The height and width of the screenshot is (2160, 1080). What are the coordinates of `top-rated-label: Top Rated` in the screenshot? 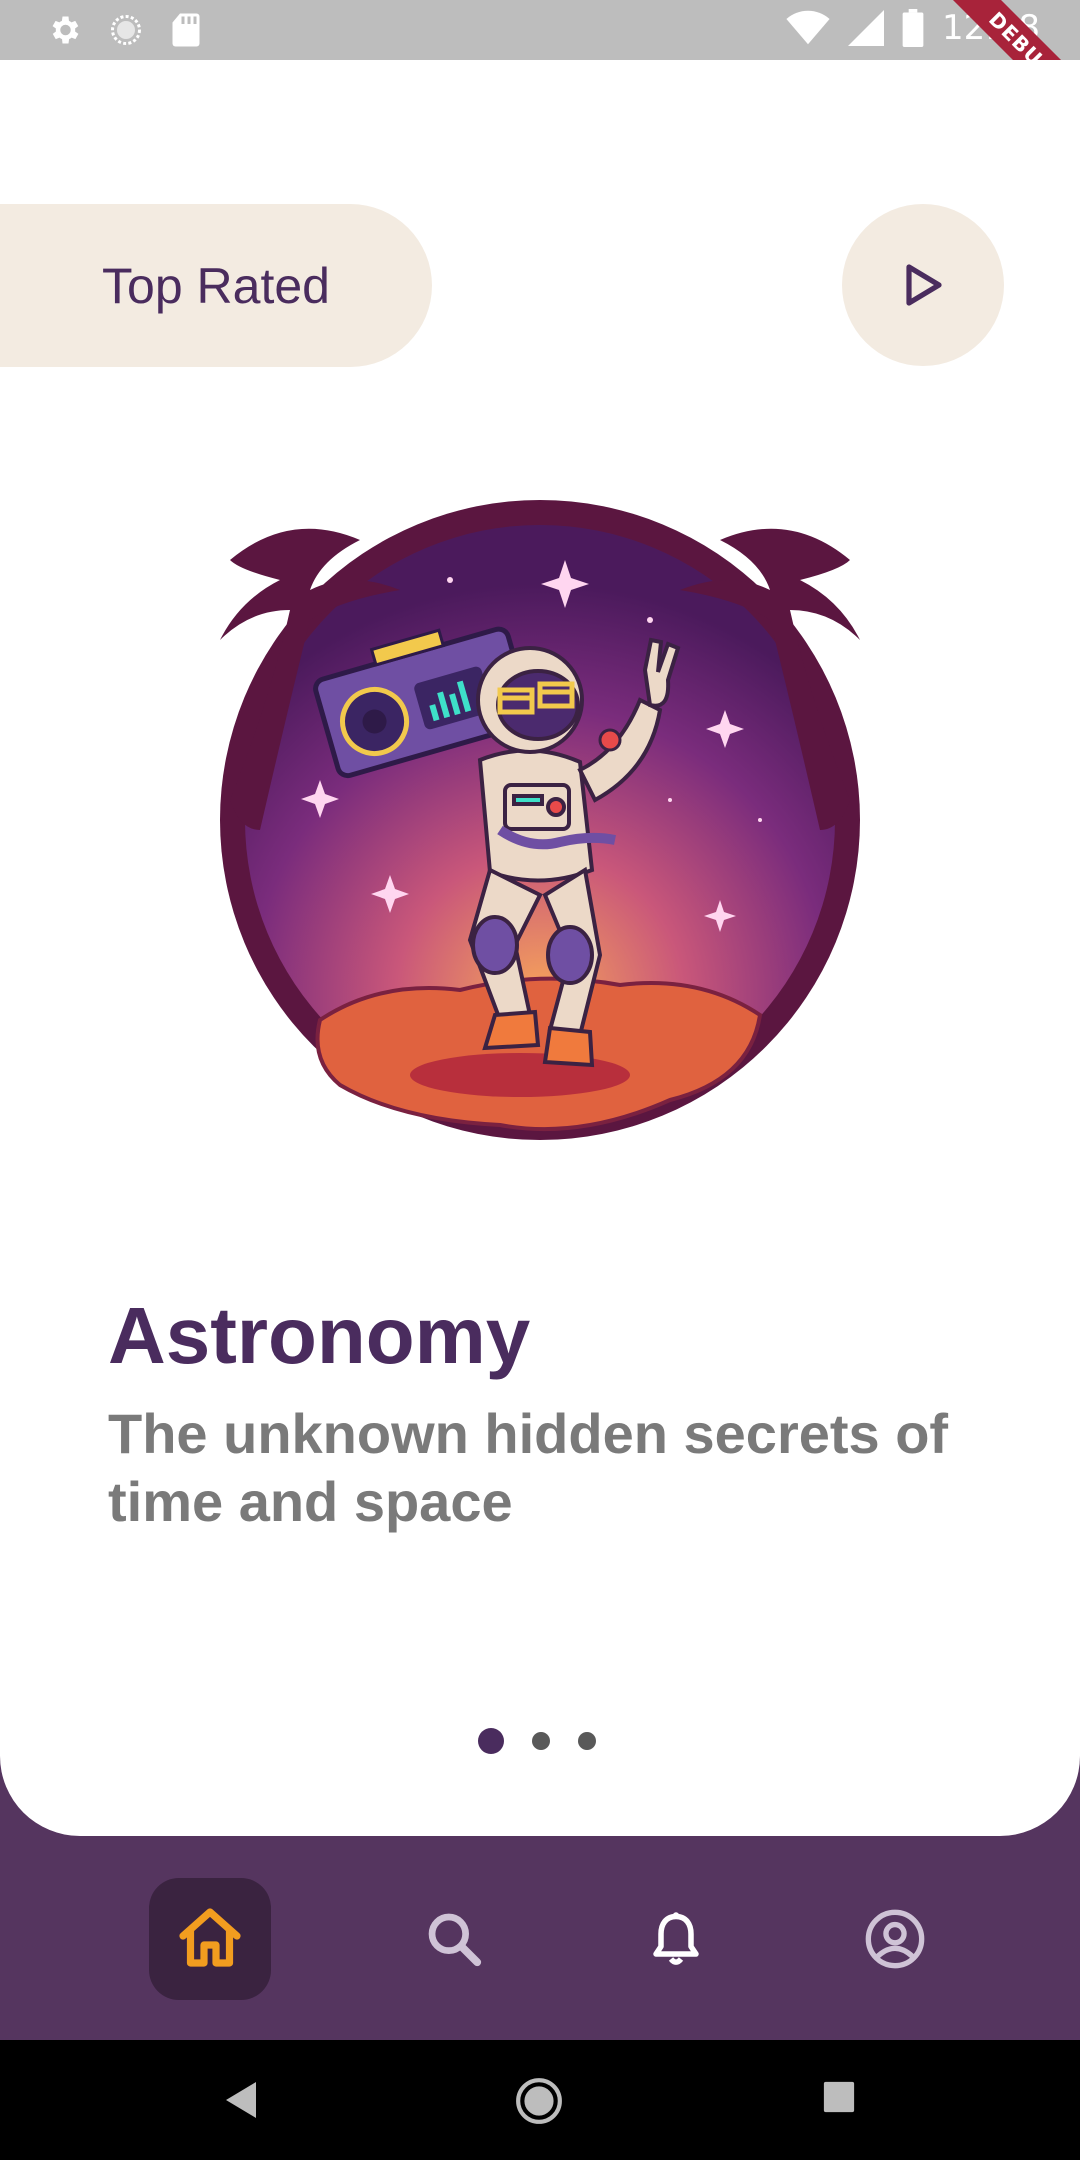 It's located at (216, 285).